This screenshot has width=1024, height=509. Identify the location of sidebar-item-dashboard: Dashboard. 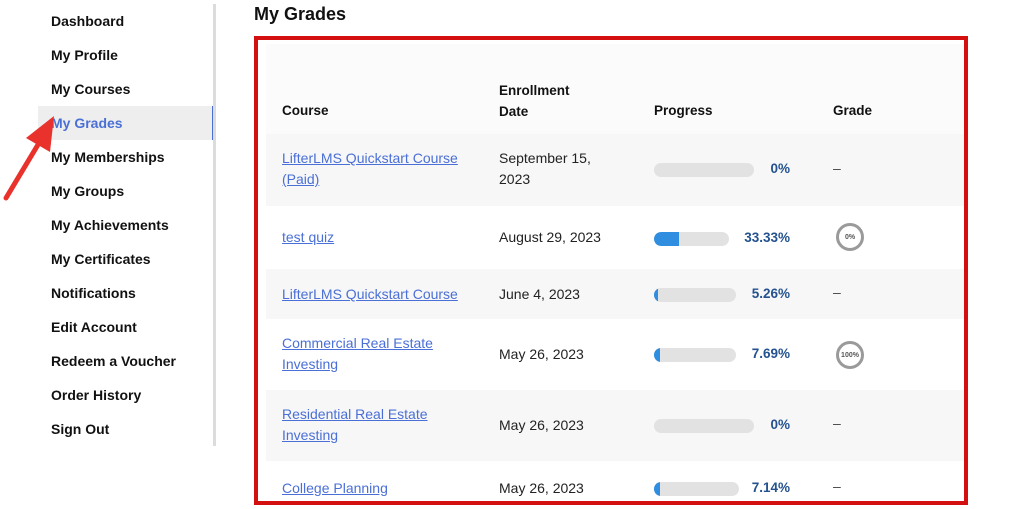
(125, 21).